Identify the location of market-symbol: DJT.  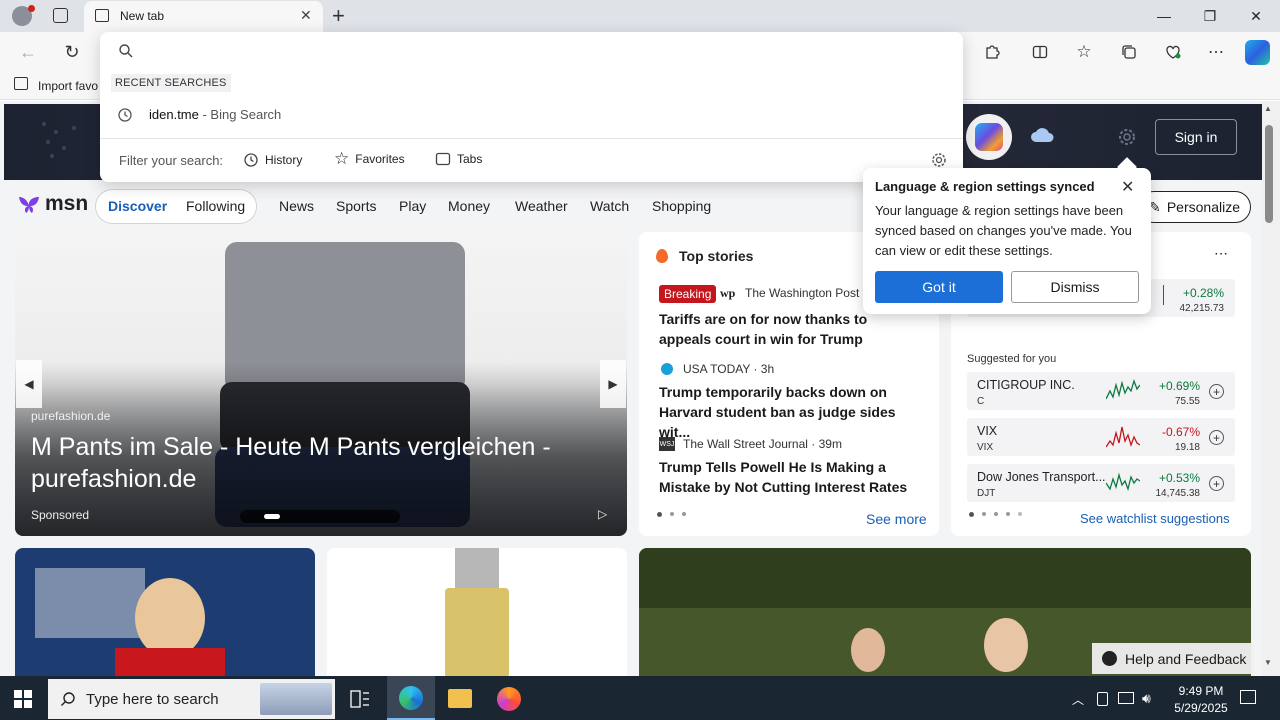
(986, 493).